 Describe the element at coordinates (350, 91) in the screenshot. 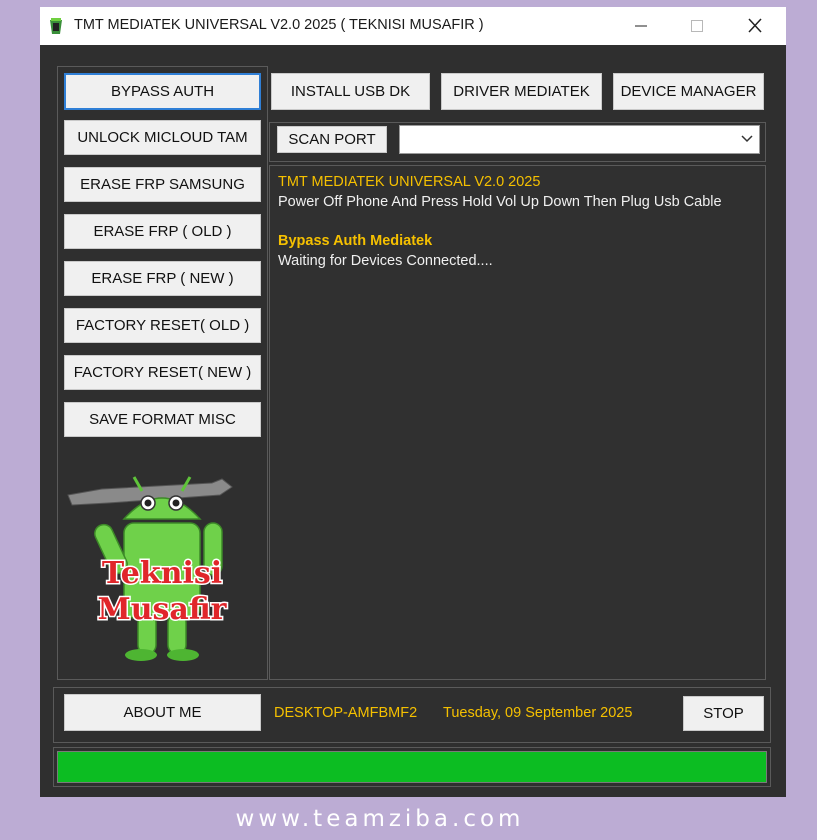

I see `install-usb-dk-button: INSTALL USB DK` at that location.